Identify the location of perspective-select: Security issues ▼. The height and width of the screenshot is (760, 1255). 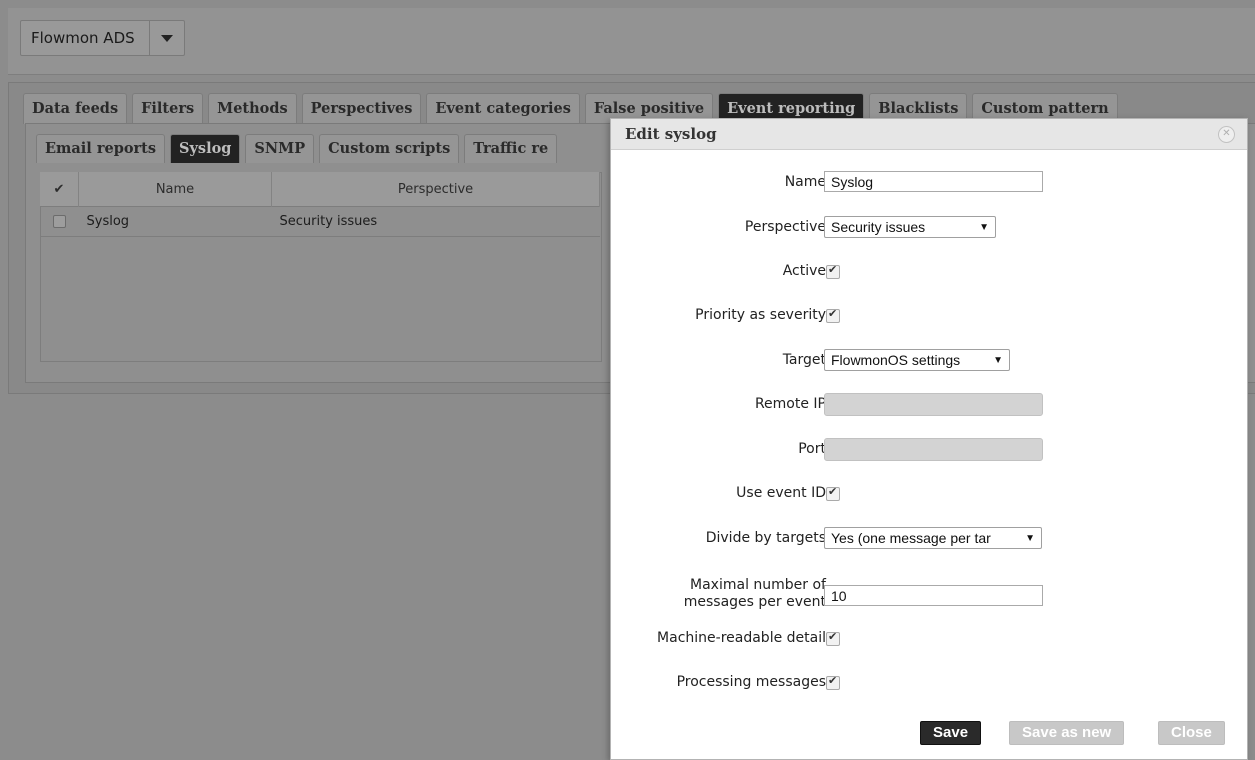
(910, 227).